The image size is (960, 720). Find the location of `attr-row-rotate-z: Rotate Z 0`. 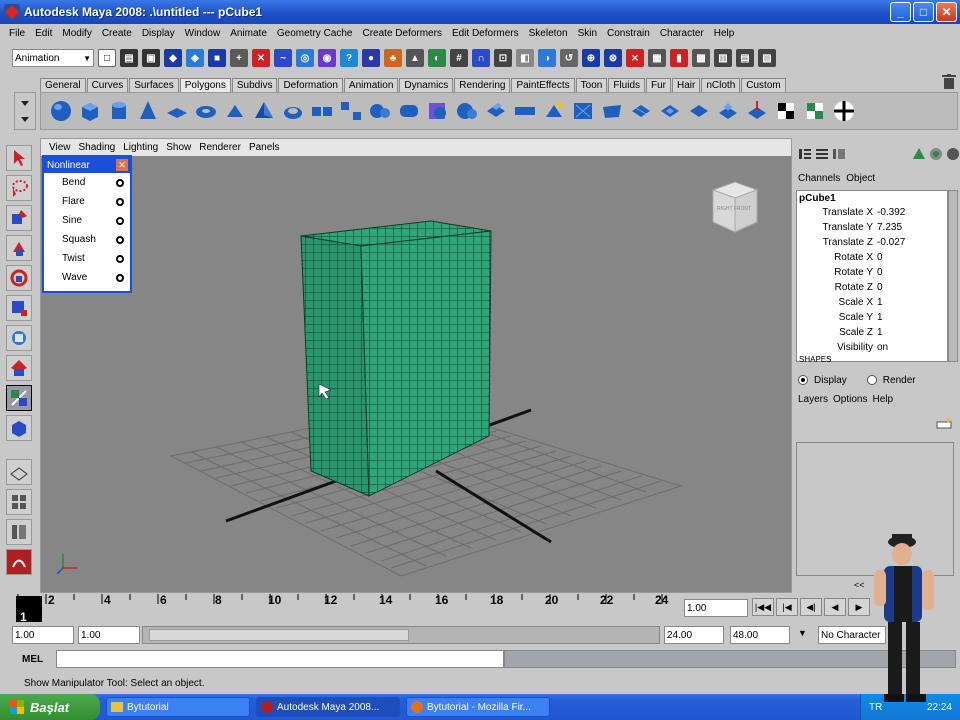

attr-row-rotate-z: Rotate Z 0 is located at coordinates (872, 287).